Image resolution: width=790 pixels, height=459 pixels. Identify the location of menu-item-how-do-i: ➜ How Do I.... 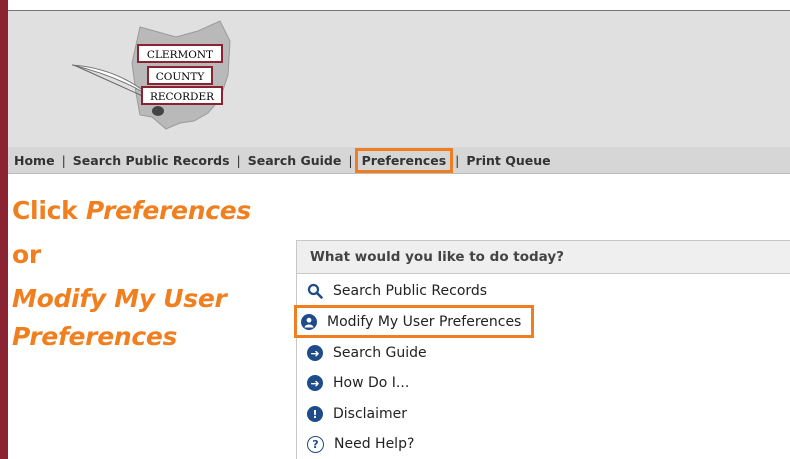
(358, 383).